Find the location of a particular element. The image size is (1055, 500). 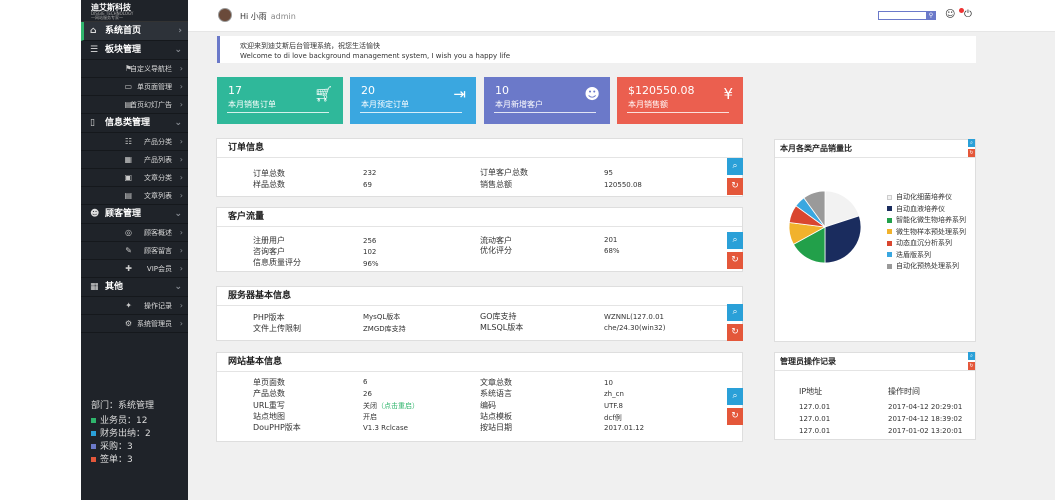

field-value: 201 is located at coordinates (611, 240).